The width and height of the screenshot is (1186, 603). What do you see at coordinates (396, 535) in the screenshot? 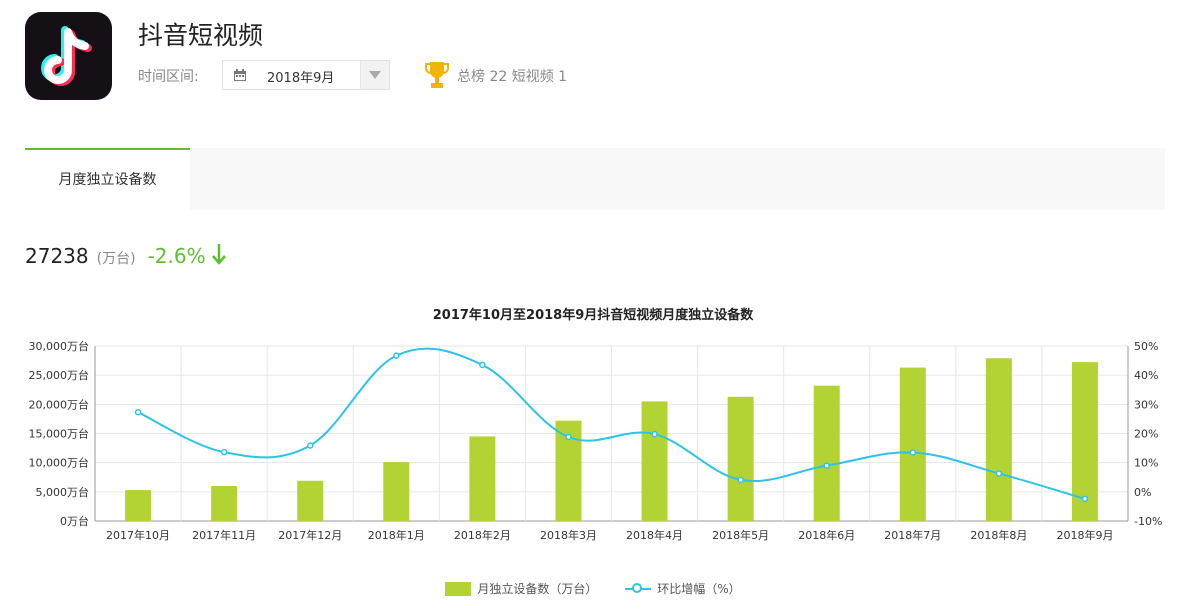
I see `x-tick-label: 2018年1月` at bounding box center [396, 535].